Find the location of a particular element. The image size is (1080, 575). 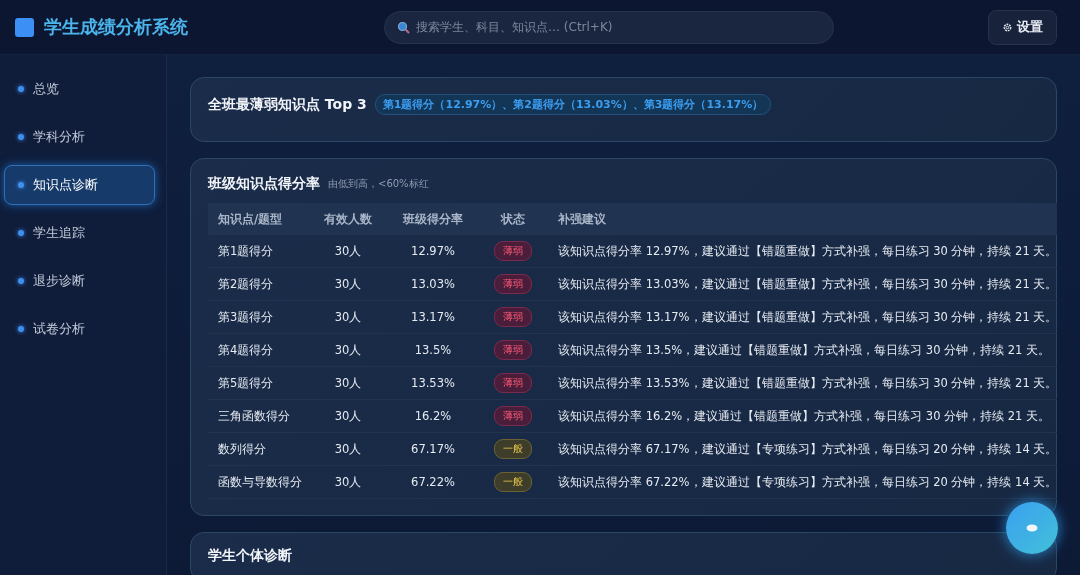

card-title: 全班最薄弱知识点 Top 3 is located at coordinates (287, 104).